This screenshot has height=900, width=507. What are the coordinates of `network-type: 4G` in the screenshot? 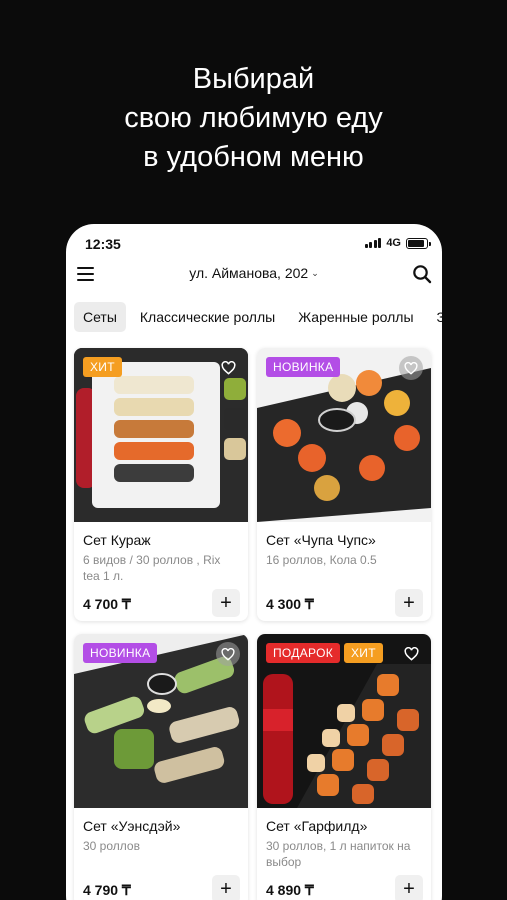 It's located at (393, 243).